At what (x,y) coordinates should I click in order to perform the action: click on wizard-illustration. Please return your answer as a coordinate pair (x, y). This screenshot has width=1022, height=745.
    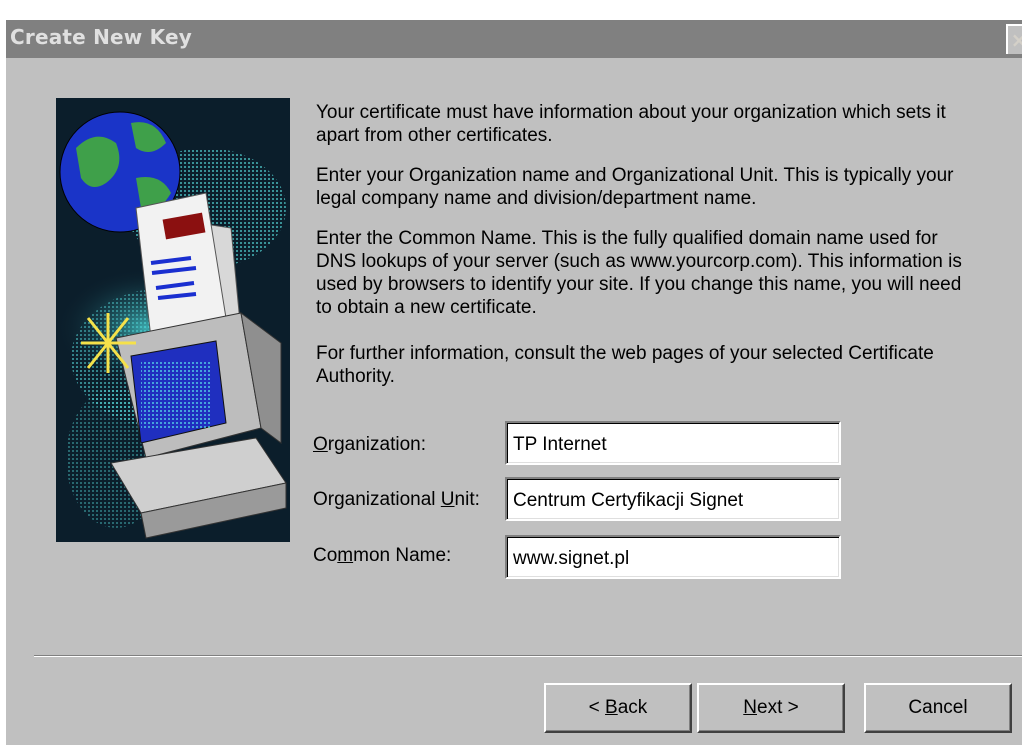
    Looking at the image, I should click on (173, 320).